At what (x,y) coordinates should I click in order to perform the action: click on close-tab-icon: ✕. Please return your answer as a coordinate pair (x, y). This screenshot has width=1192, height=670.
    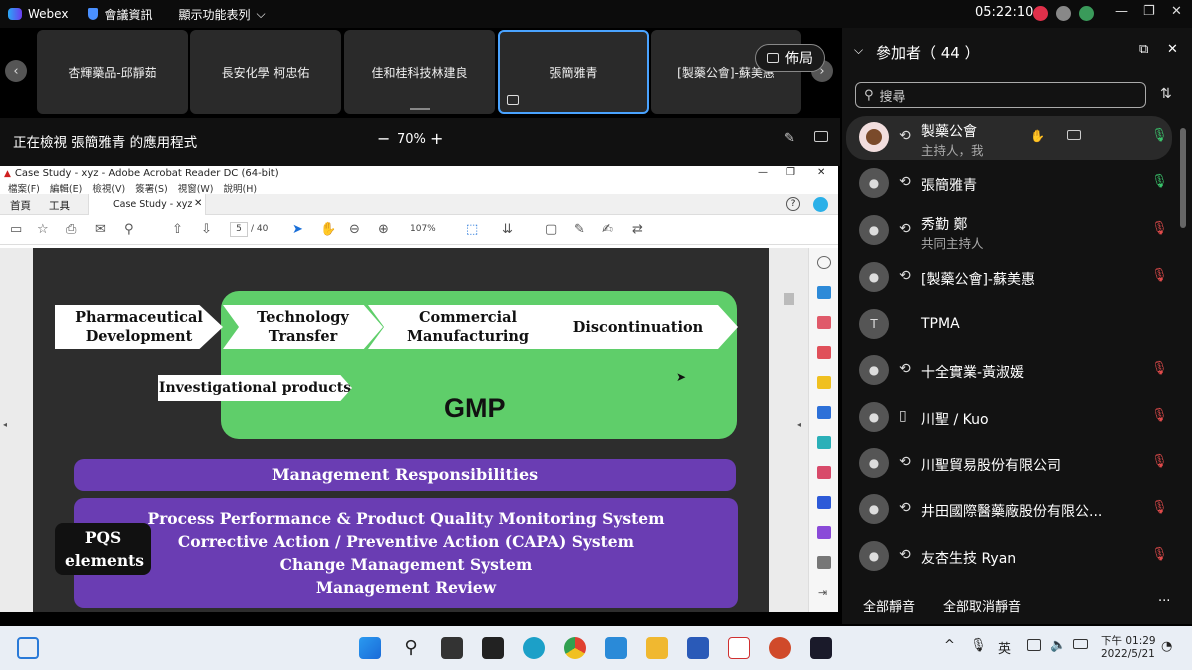
    Looking at the image, I should click on (198, 203).